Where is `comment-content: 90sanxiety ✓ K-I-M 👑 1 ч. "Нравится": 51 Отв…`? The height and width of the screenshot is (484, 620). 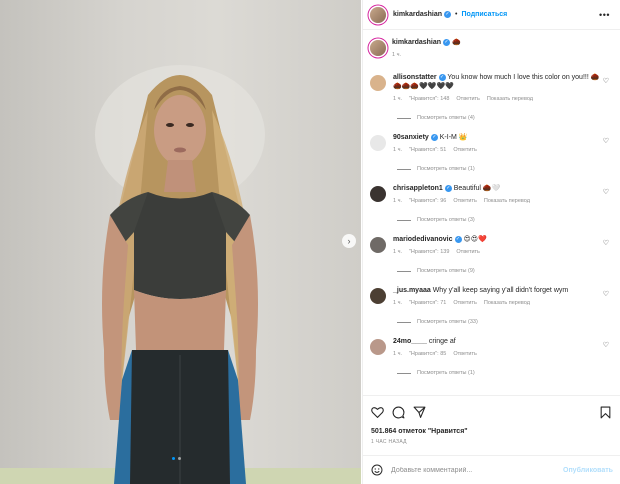 comment-content: 90sanxiety ✓ K-I-M 👑 1 ч. "Нравится": 51 Отв… is located at coordinates (500, 144).